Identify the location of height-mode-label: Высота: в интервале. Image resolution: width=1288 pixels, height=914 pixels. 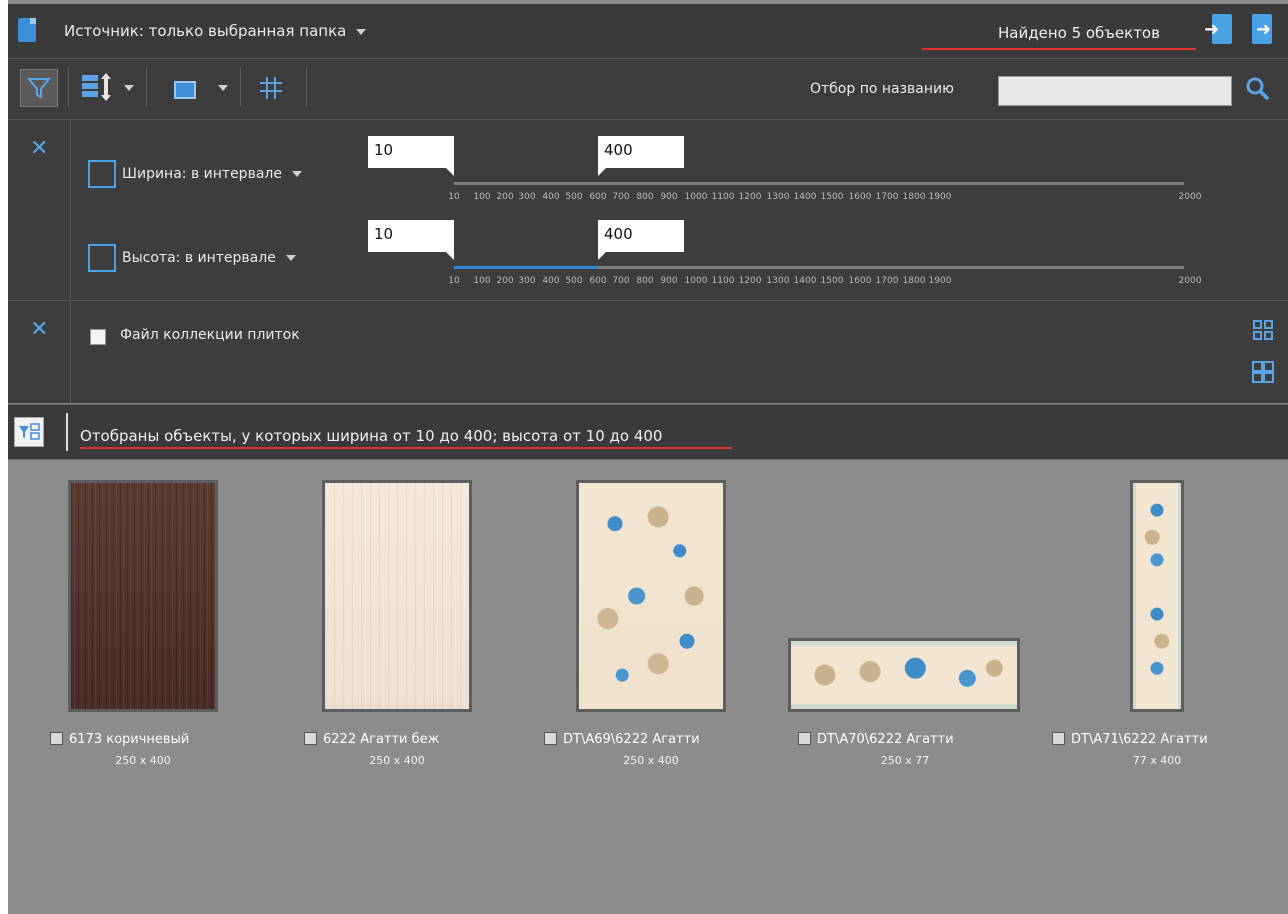
(199, 258).